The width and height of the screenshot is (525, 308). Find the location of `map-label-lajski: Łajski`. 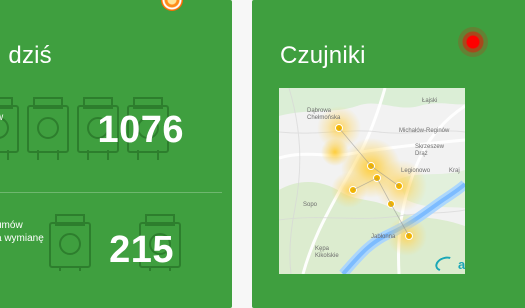

map-label-lajski: Łajski is located at coordinates (430, 101).